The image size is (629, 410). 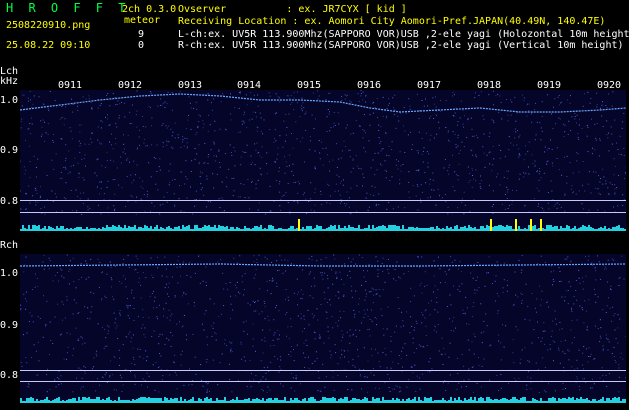 What do you see at coordinates (9, 81) in the screenshot?
I see `lch-unit-label: kHz` at bounding box center [9, 81].